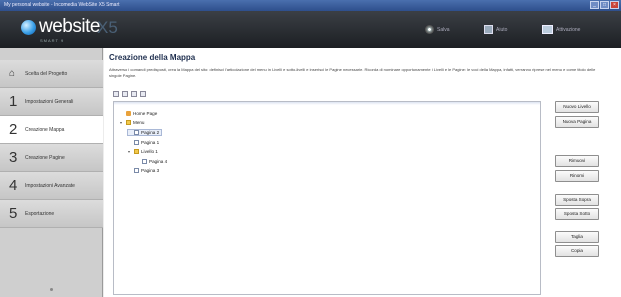 The image size is (621, 297). Describe the element at coordinates (143, 93) in the screenshot. I see `remove-icon` at that location.